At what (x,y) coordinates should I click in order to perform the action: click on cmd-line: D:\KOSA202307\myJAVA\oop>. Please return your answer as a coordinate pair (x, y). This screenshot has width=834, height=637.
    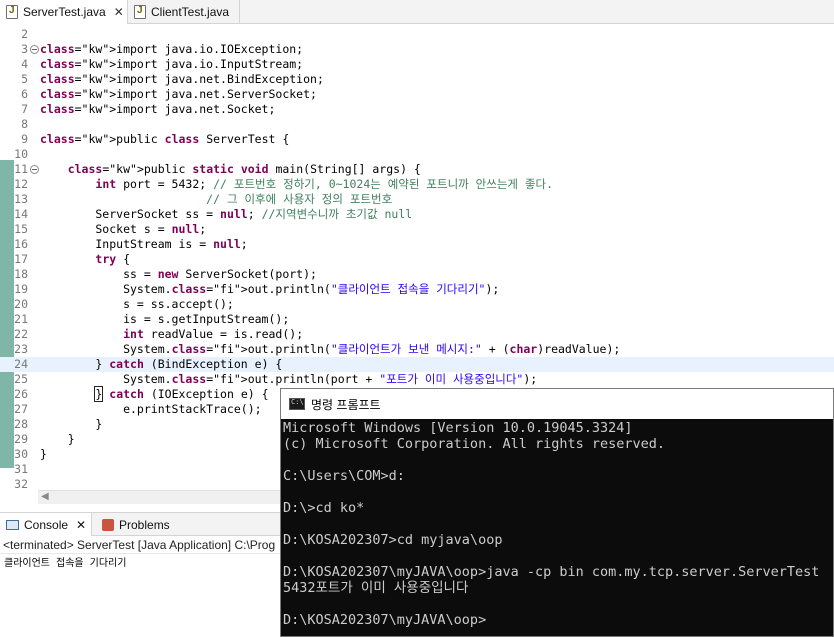
    Looking at the image, I should click on (385, 620).